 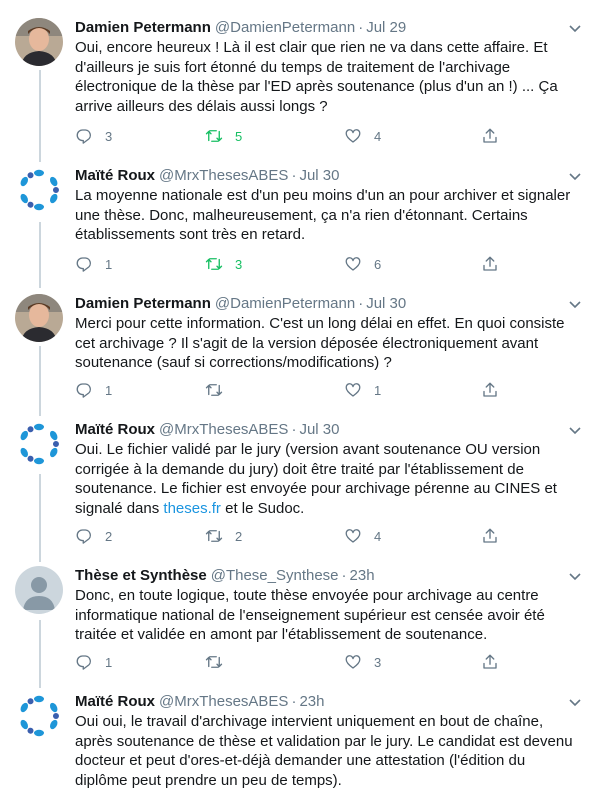 What do you see at coordinates (109, 536) in the screenshot?
I see `reply-count: 2` at bounding box center [109, 536].